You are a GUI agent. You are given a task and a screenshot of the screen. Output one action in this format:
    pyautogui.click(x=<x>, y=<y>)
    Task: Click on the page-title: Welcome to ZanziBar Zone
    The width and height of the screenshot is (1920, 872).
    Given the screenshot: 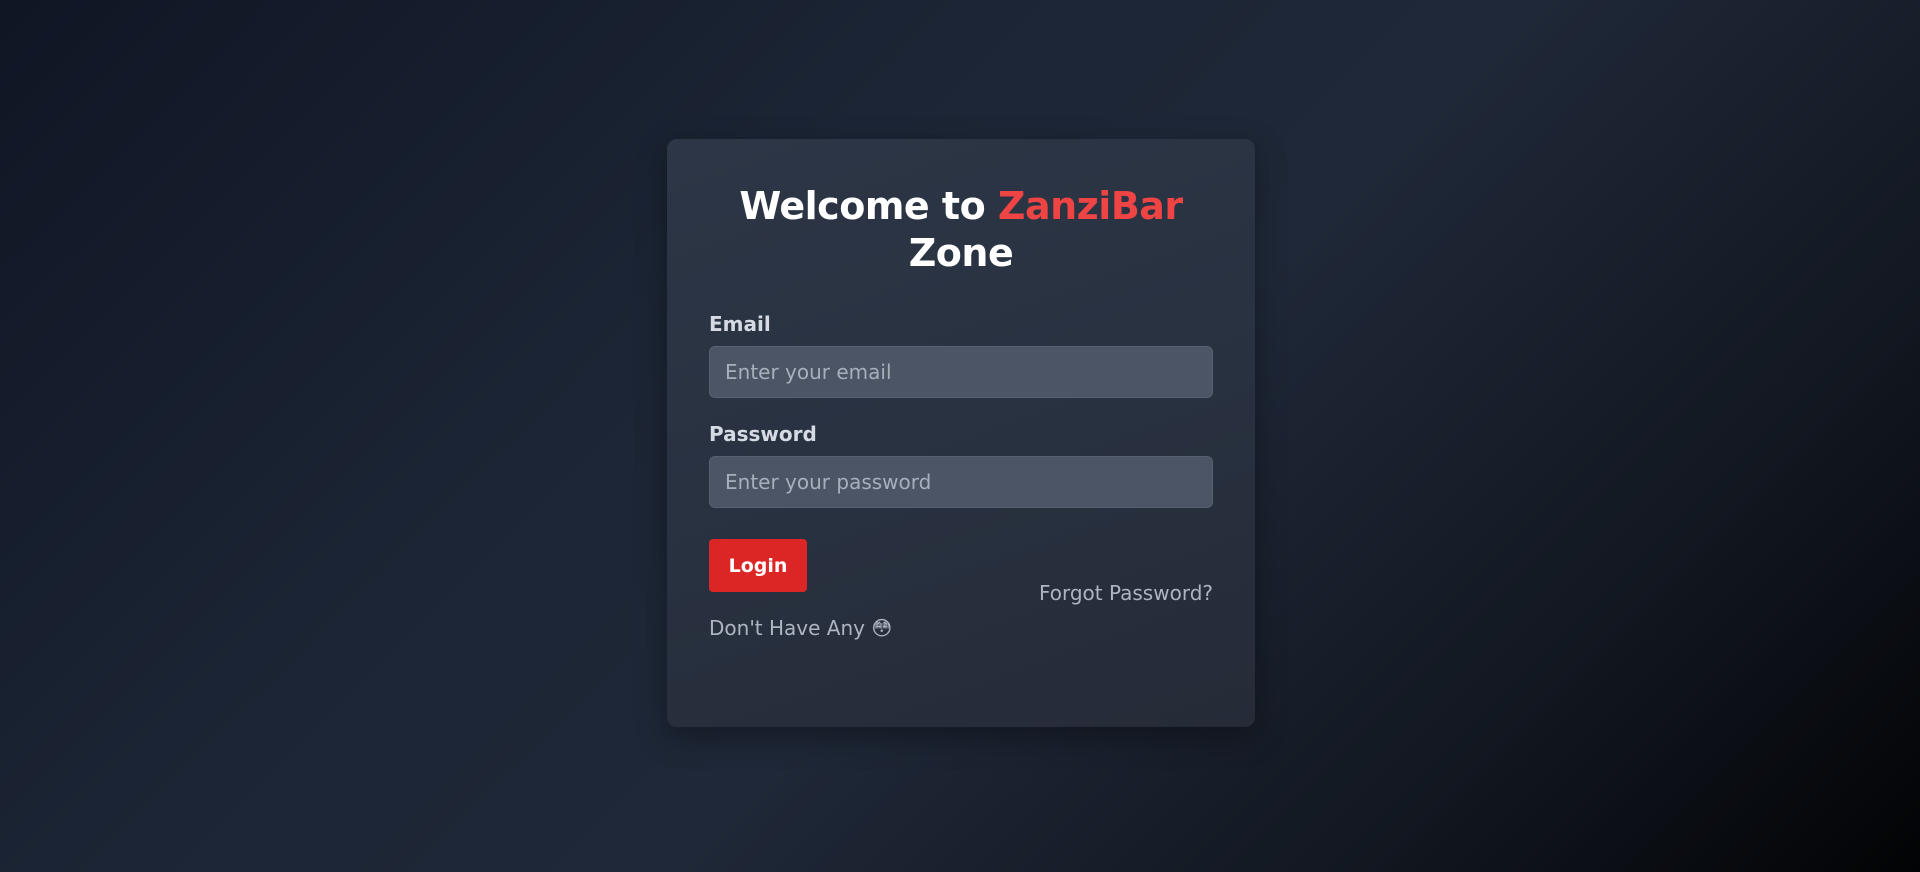 What is the action you would take?
    pyautogui.click(x=961, y=230)
    